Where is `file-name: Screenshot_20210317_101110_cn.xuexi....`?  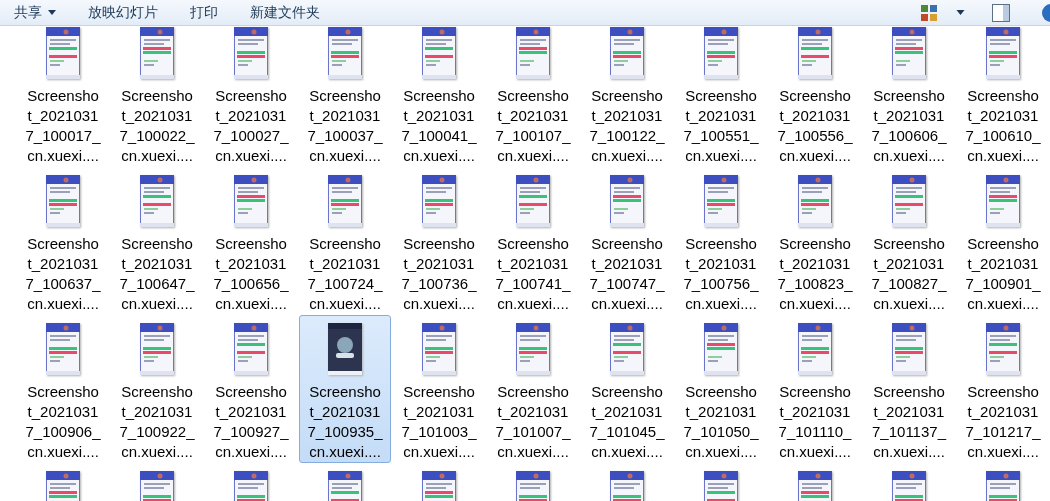 file-name: Screenshot_20210317_101110_cn.xuexi.... is located at coordinates (815, 422).